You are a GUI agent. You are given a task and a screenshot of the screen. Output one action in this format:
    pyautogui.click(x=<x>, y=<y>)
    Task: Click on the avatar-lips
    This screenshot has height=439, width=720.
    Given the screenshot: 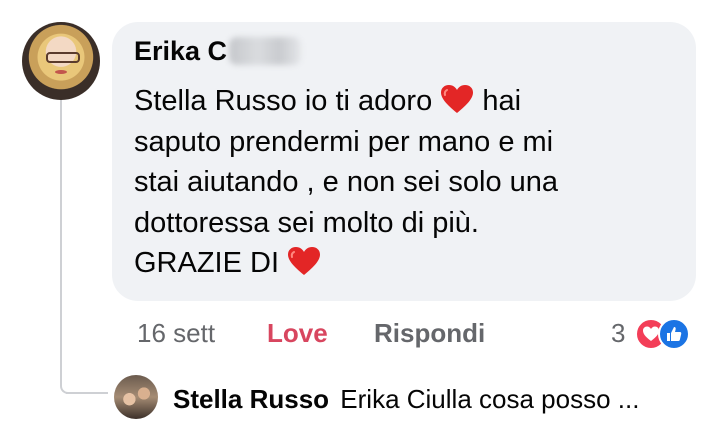 What is the action you would take?
    pyautogui.click(x=61, y=72)
    